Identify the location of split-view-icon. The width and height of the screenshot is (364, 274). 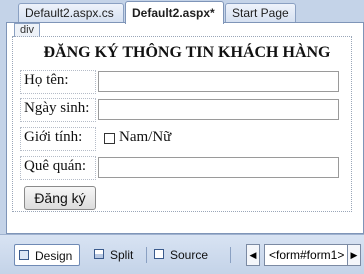
(99, 254).